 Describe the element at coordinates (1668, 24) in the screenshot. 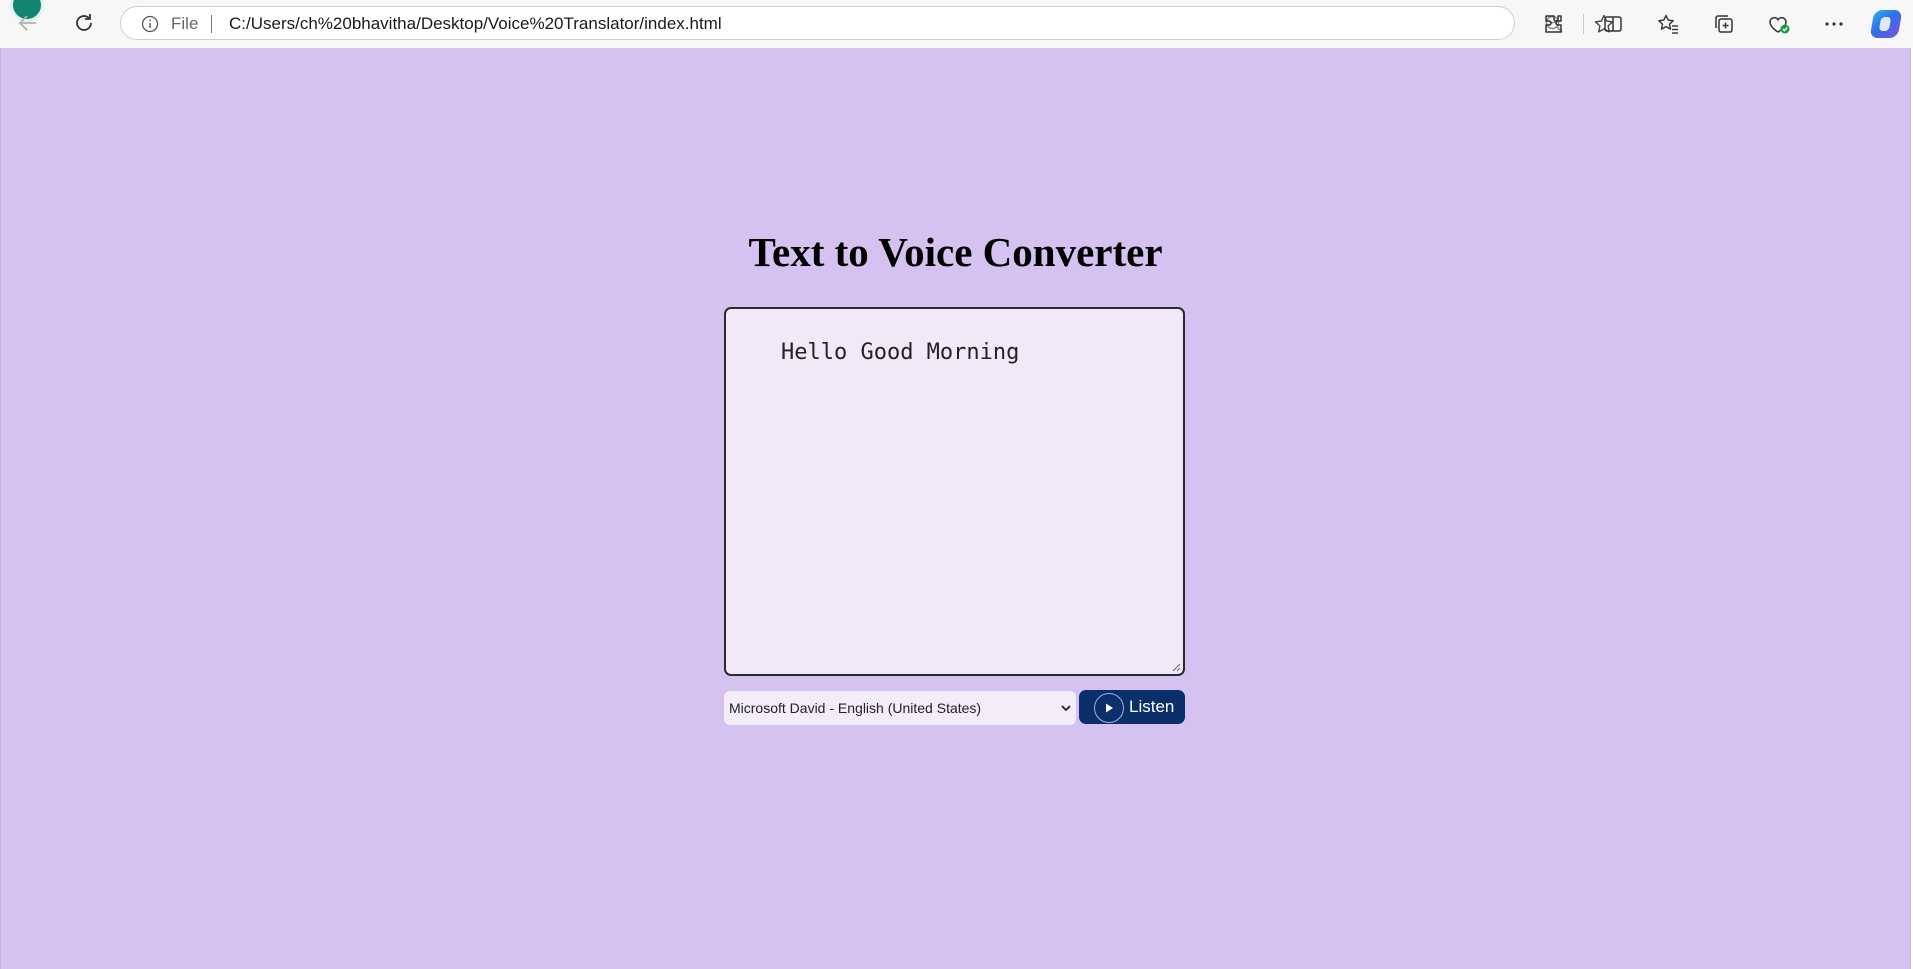

I see `favorites-icon` at that location.